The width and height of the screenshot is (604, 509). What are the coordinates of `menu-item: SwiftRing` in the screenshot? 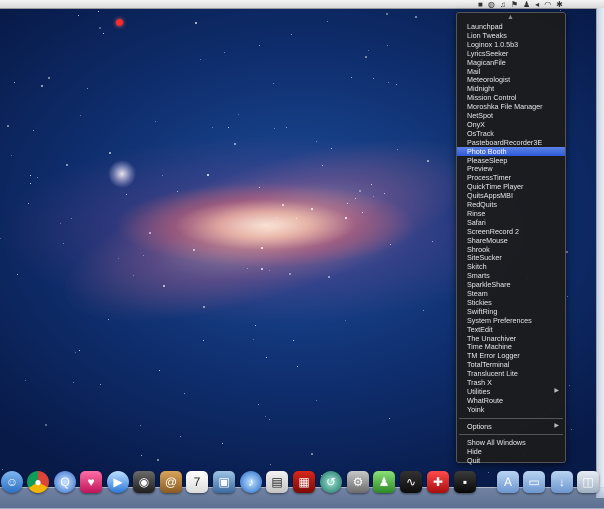 It's located at (511, 311).